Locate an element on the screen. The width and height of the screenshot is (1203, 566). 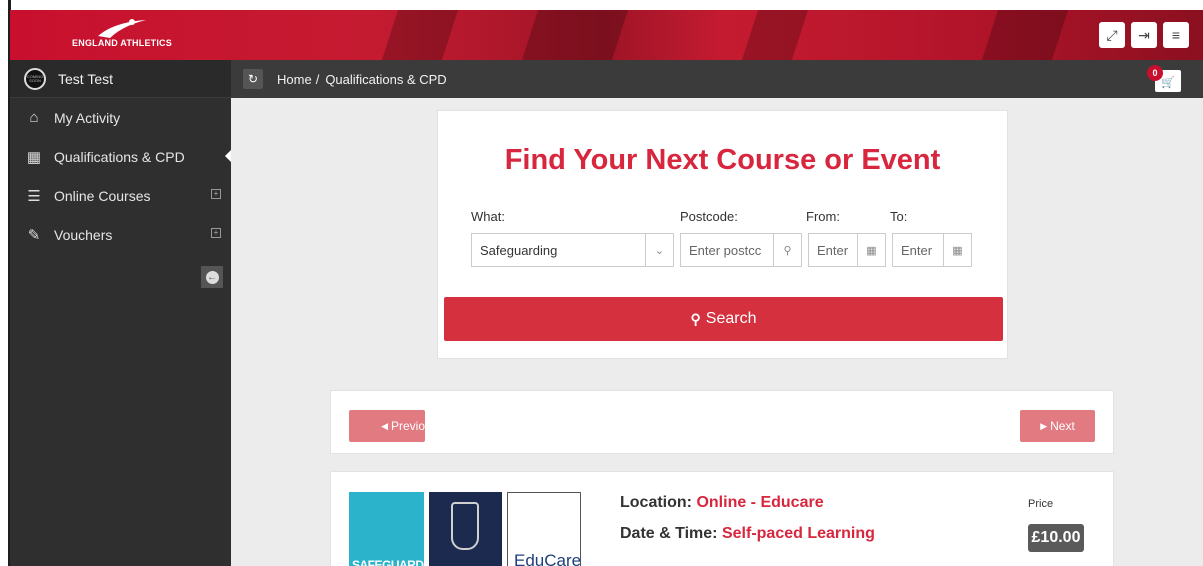
breadcrumb-home-link: Home is located at coordinates (294, 79).